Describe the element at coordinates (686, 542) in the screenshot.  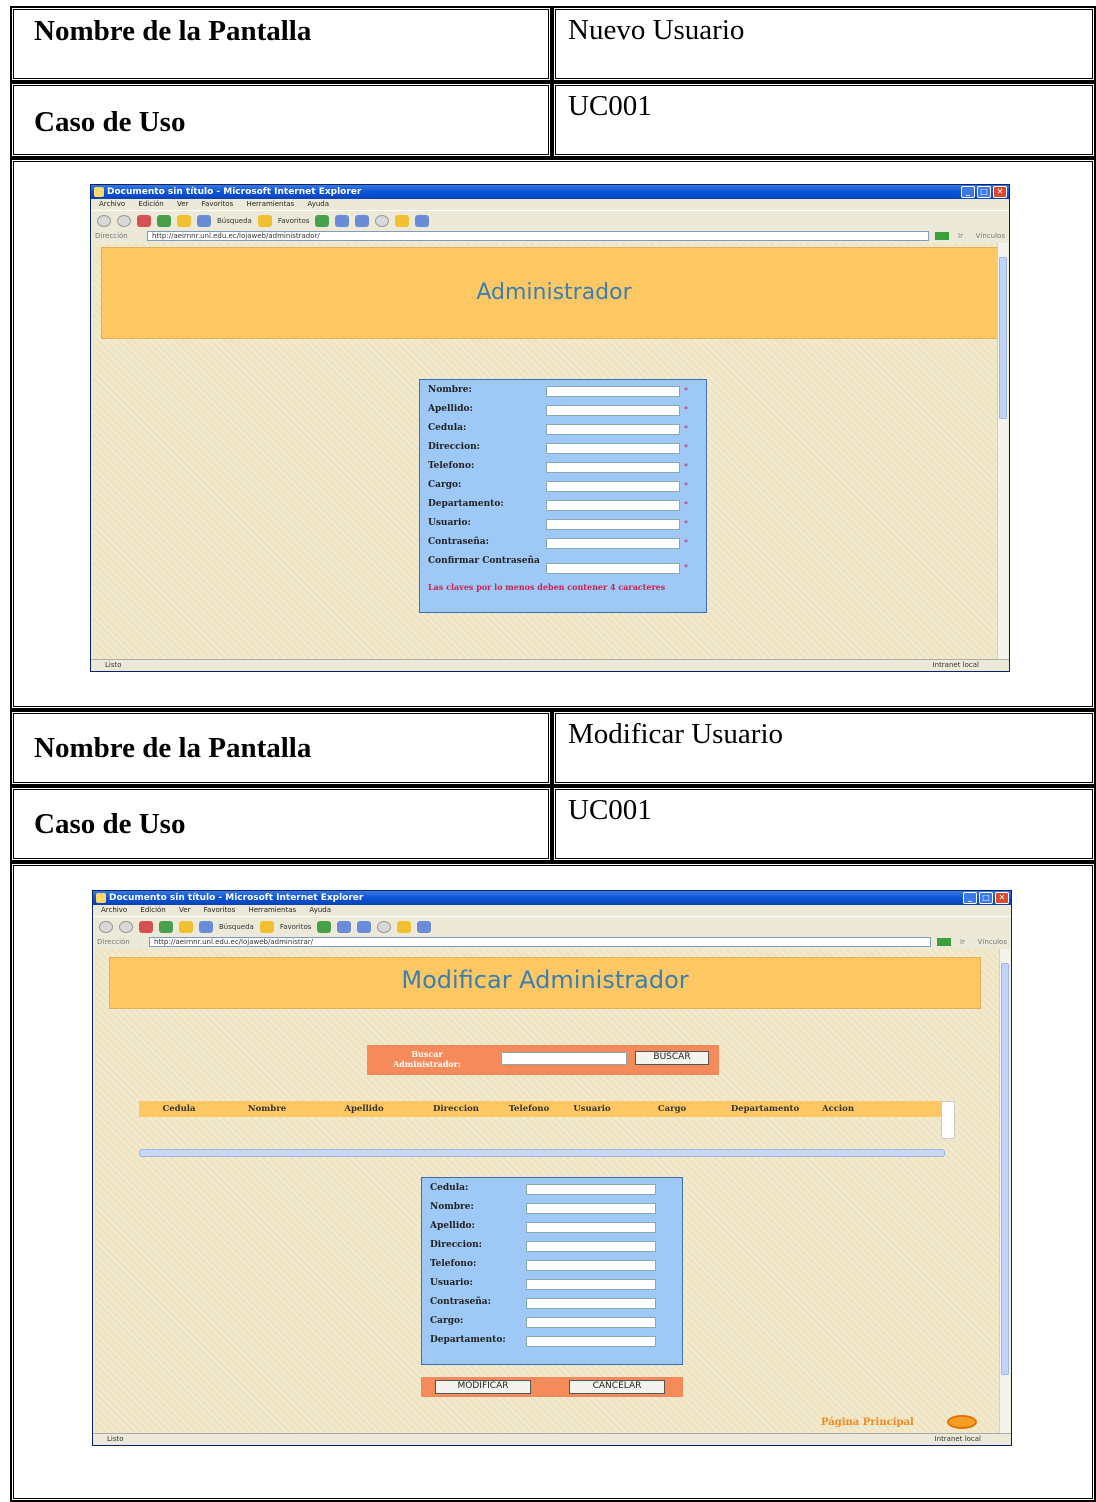
I see `required-mark: *` at that location.